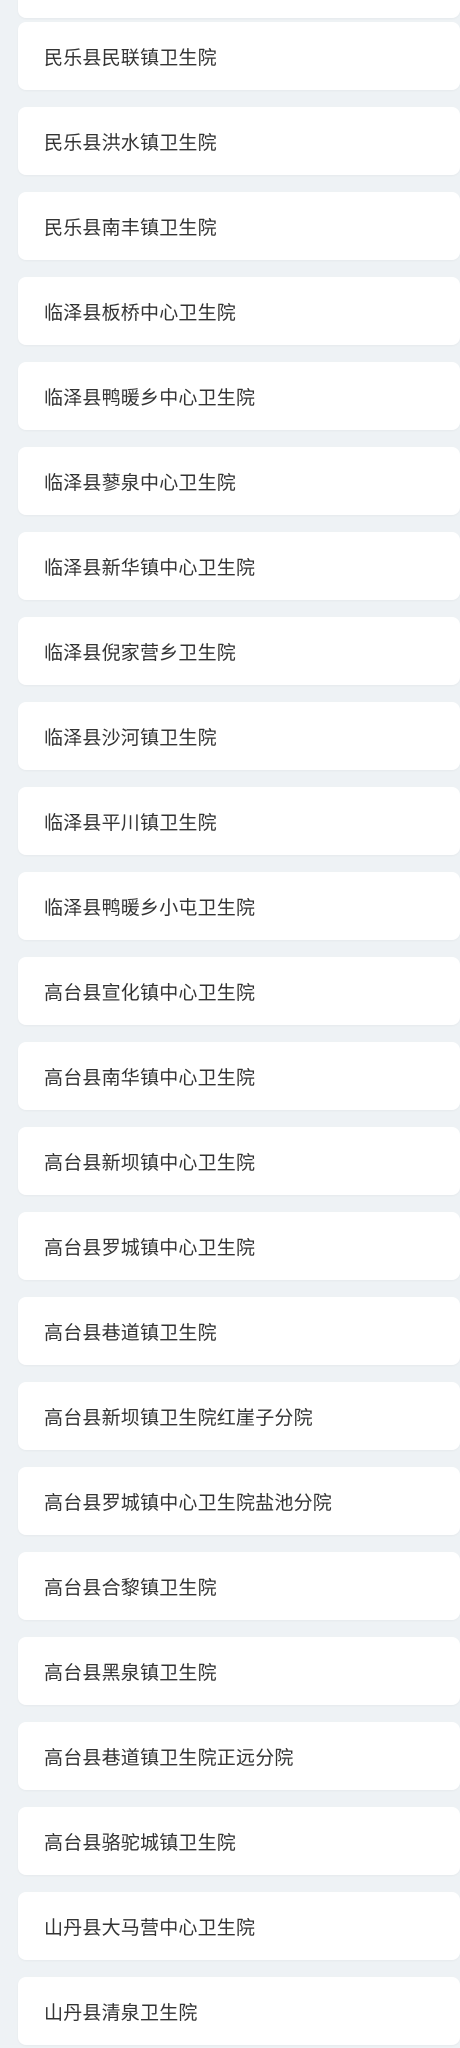 The height and width of the screenshot is (2048, 460). Describe the element at coordinates (150, 1162) in the screenshot. I see `list-item-label: 高台县新坝镇中心卫生院` at that location.